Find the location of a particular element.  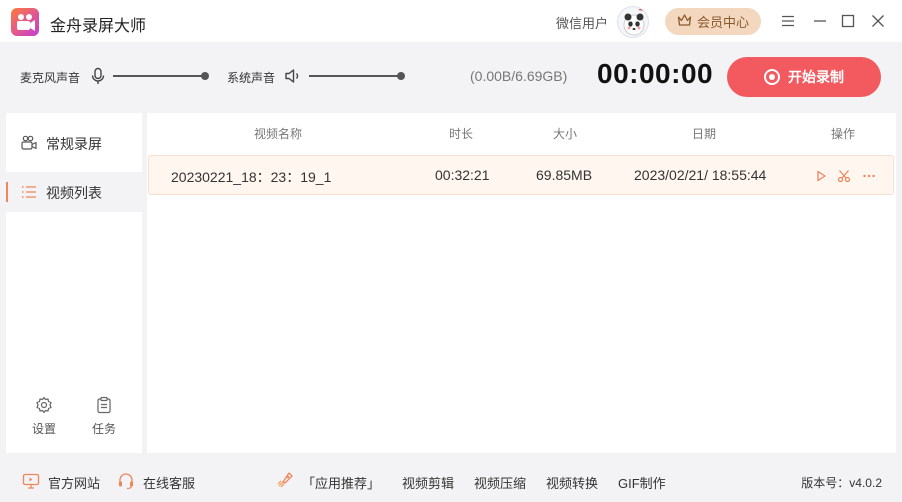

mic-volume-slider is located at coordinates (161, 76).